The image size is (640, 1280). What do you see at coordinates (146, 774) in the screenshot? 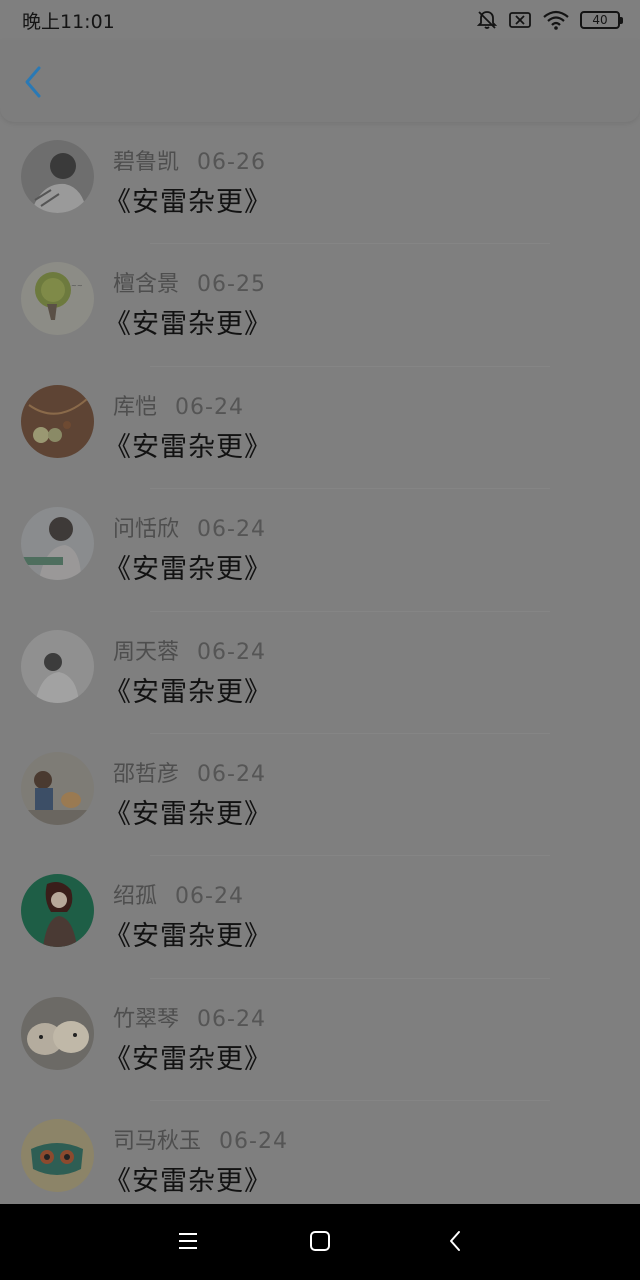
I see `author-name: 邵哲彦` at bounding box center [146, 774].